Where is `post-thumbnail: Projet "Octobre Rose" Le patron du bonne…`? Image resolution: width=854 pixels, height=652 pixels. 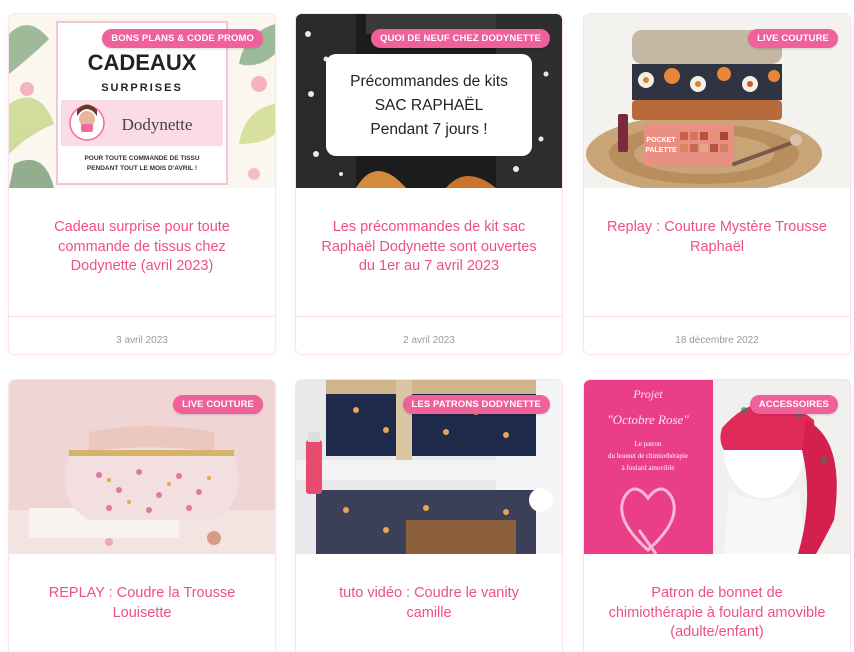
post-thumbnail: Projet "Octobre Rose" Le patron du bonne… is located at coordinates (717, 467).